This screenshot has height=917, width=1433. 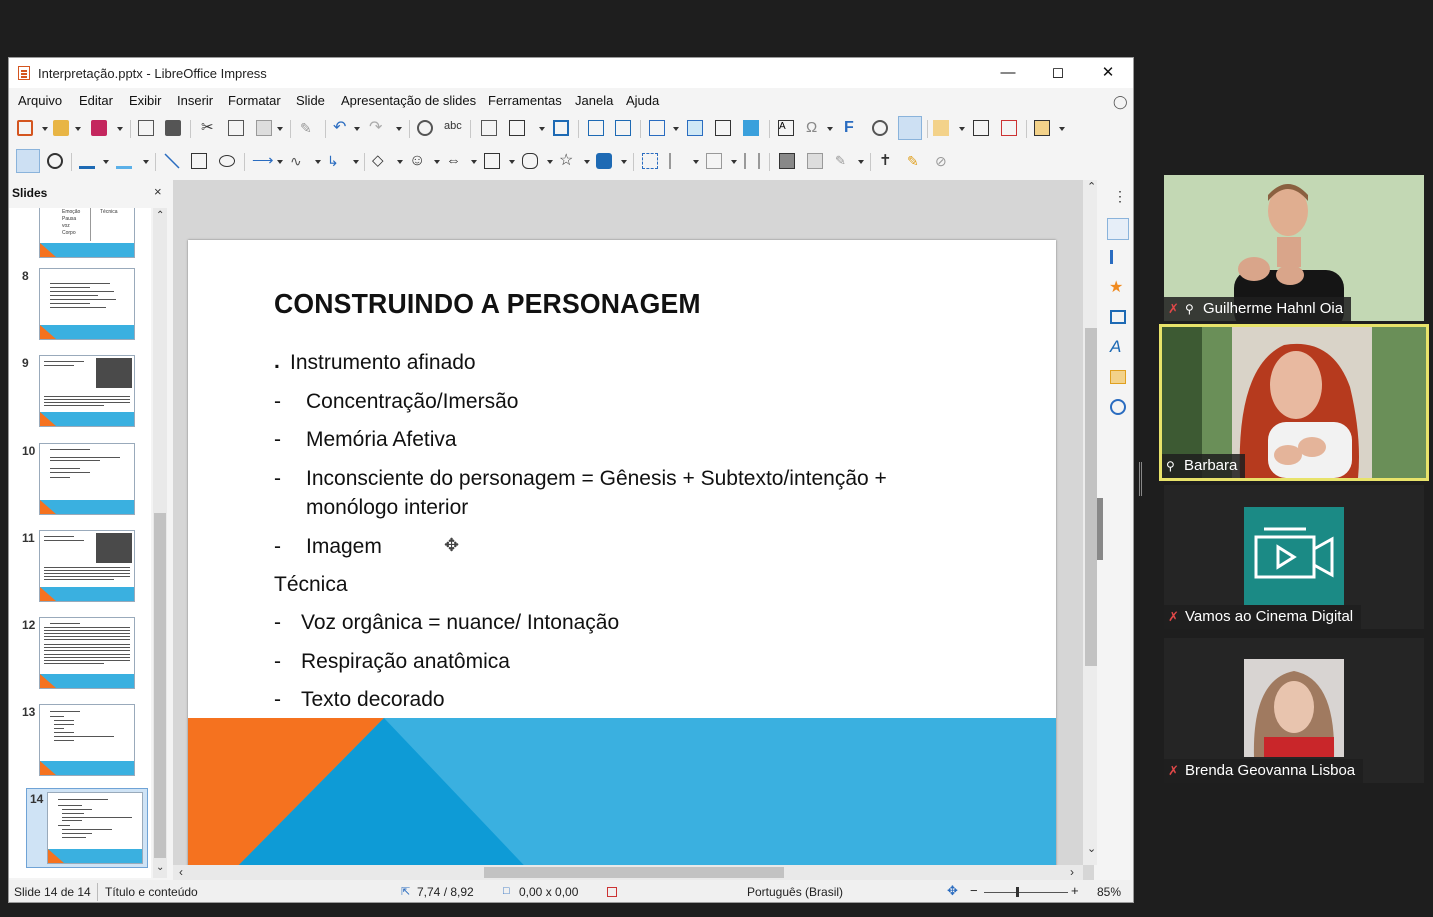 I want to click on video-tile-brenda: ✗ Brenda Geovanna Lisboa, so click(x=1294, y=710).